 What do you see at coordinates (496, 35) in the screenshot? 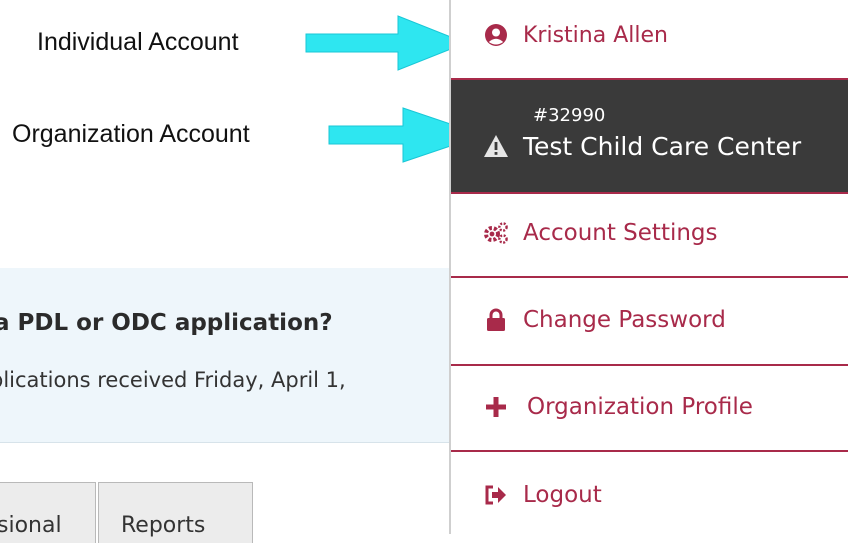
I see `user-circle-icon` at bounding box center [496, 35].